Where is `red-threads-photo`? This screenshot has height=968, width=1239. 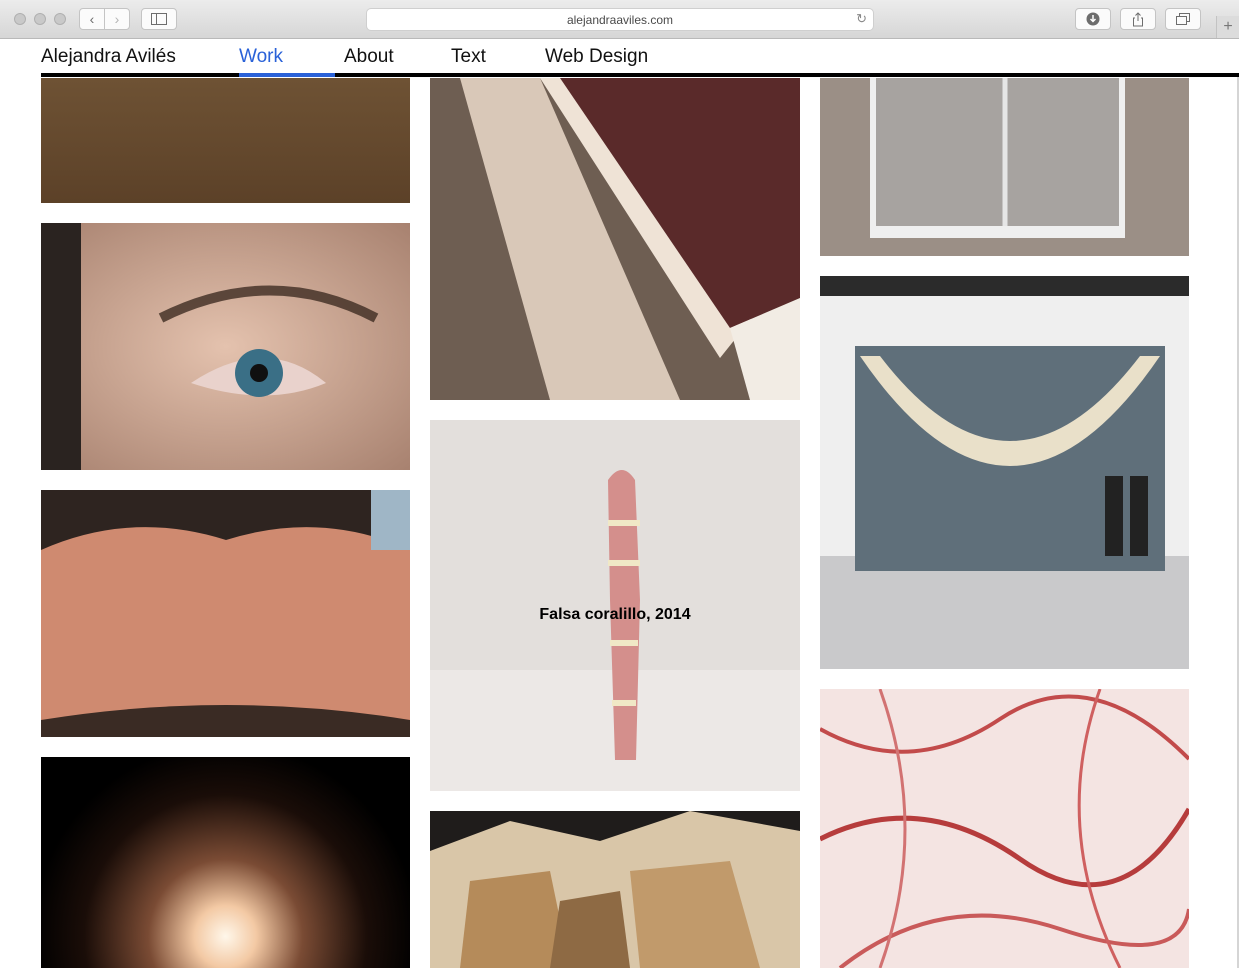 red-threads-photo is located at coordinates (1004, 828).